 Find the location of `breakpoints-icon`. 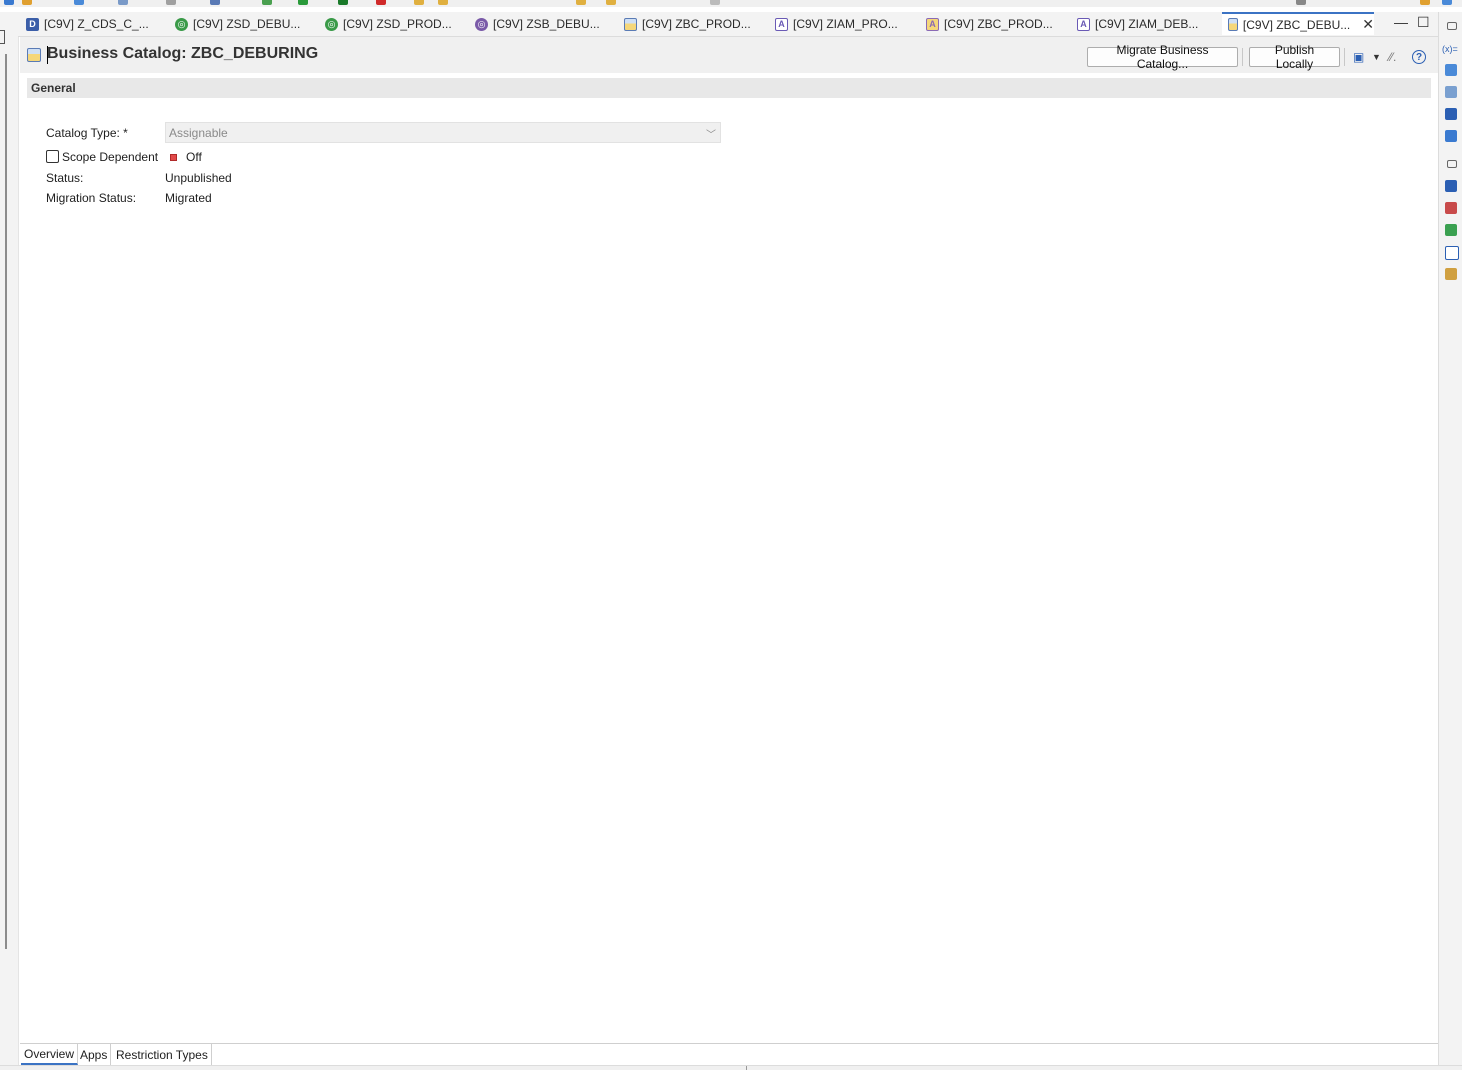

breakpoints-icon is located at coordinates (1451, 70).